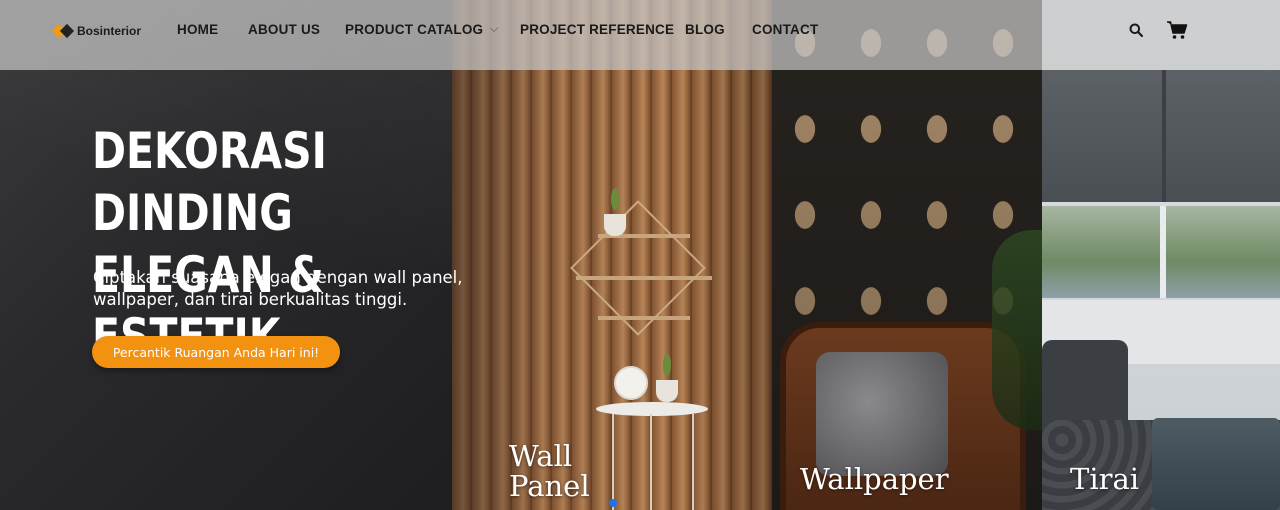 Image resolution: width=1280 pixels, height=510 pixels. What do you see at coordinates (109, 31) in the screenshot?
I see `logo-text: Bosinterior` at bounding box center [109, 31].